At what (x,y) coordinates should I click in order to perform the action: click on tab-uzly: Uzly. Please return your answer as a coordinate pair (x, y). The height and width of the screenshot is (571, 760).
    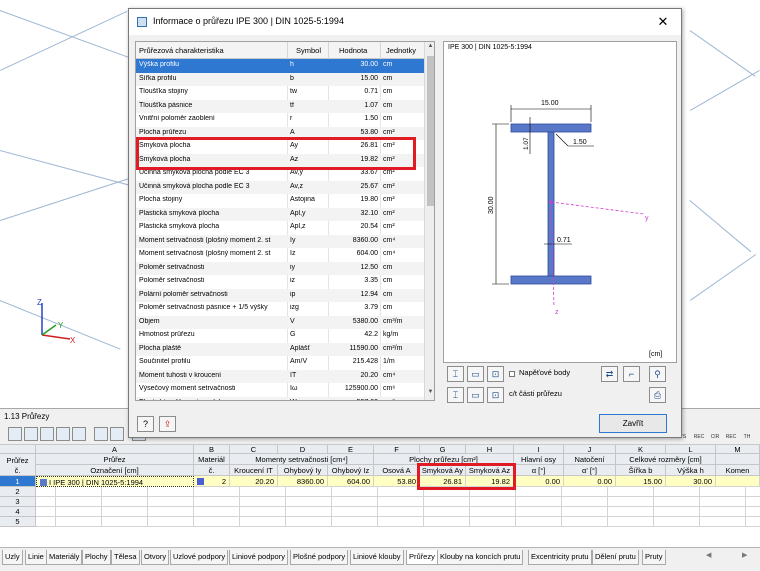
    Looking at the image, I should click on (12, 557).